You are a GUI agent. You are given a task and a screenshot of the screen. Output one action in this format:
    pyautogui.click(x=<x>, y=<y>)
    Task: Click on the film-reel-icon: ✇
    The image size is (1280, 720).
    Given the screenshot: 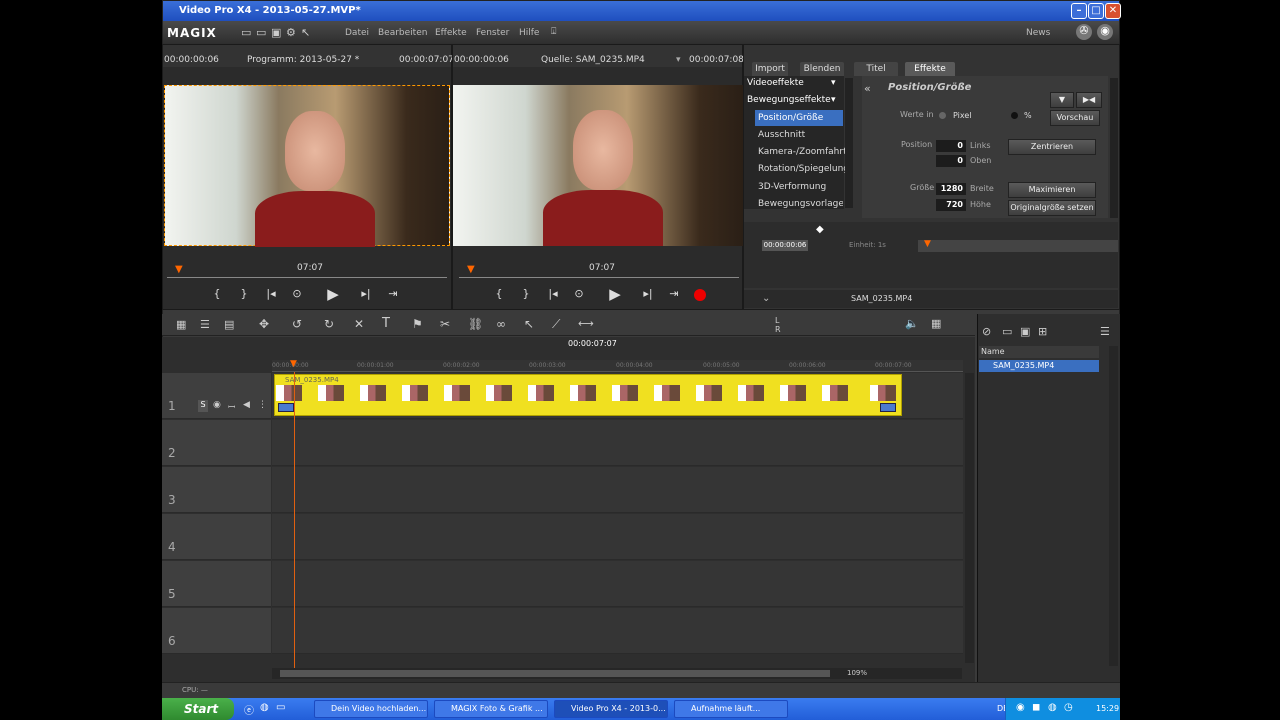 What is the action you would take?
    pyautogui.click(x=1084, y=32)
    